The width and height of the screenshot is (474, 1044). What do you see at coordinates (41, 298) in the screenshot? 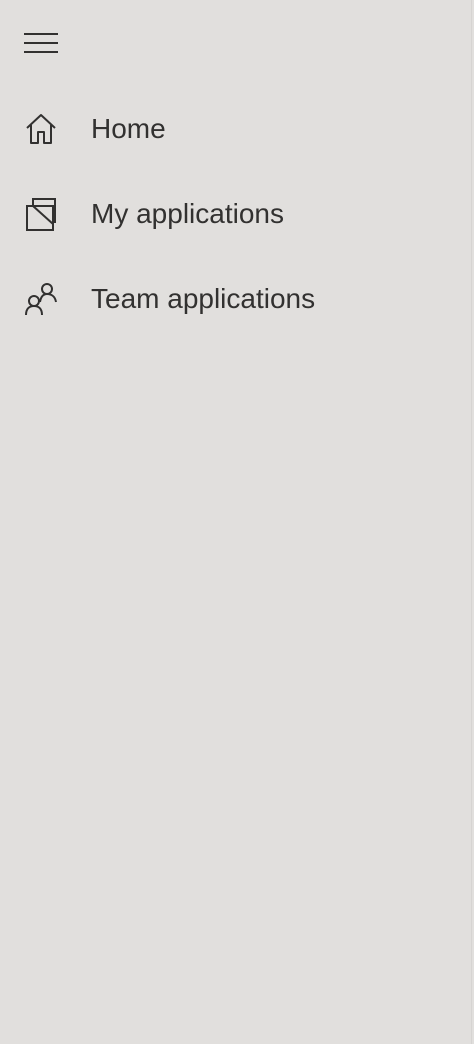
I see `people-icon` at bounding box center [41, 298].